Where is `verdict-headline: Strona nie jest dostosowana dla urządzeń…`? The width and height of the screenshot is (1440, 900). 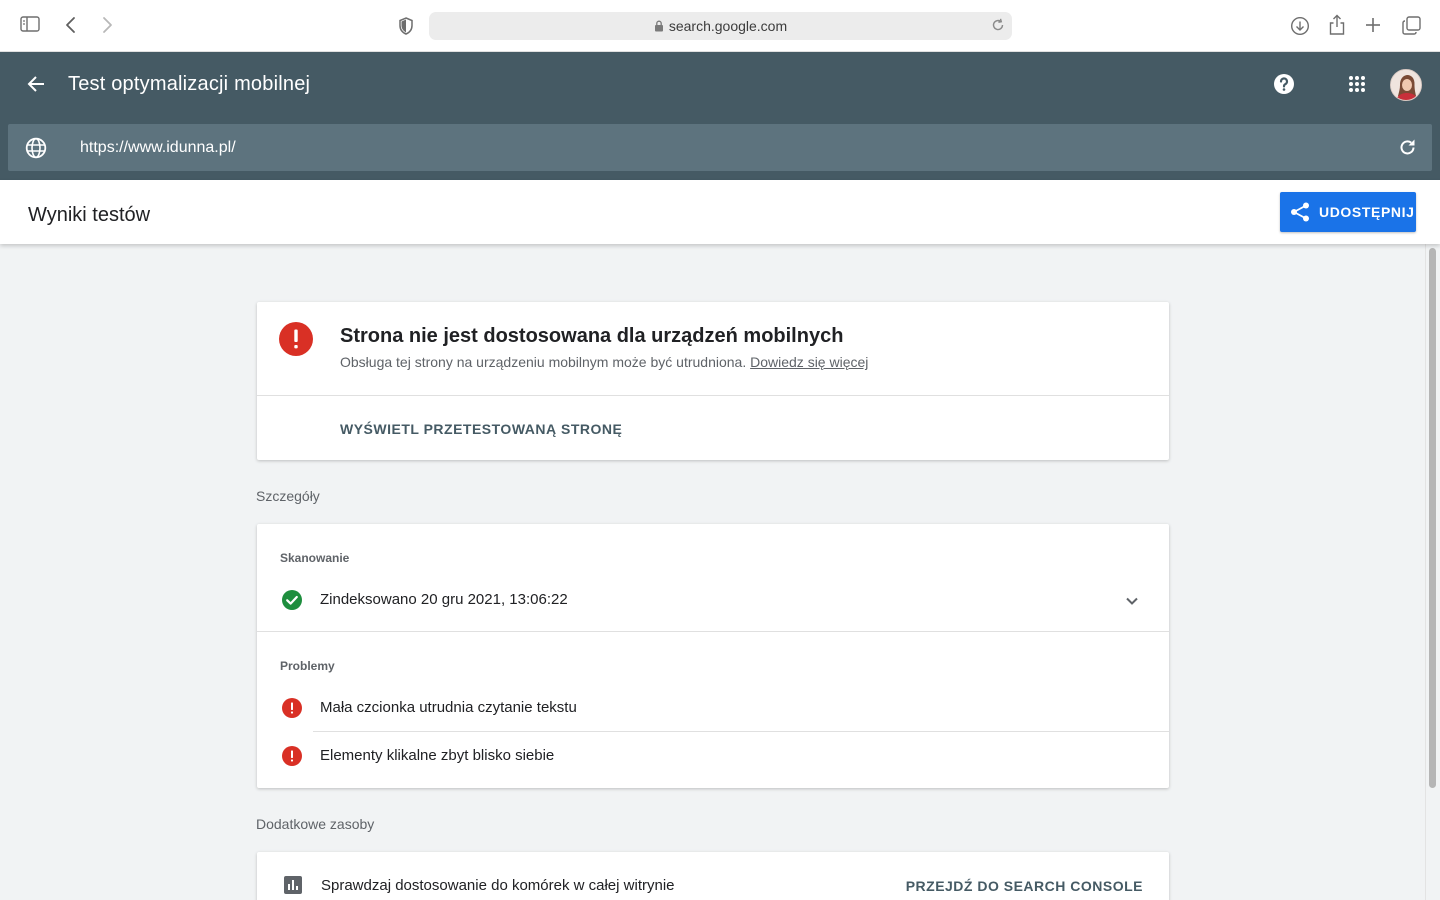 verdict-headline: Strona nie jest dostosowana dla urządzeń… is located at coordinates (592, 336).